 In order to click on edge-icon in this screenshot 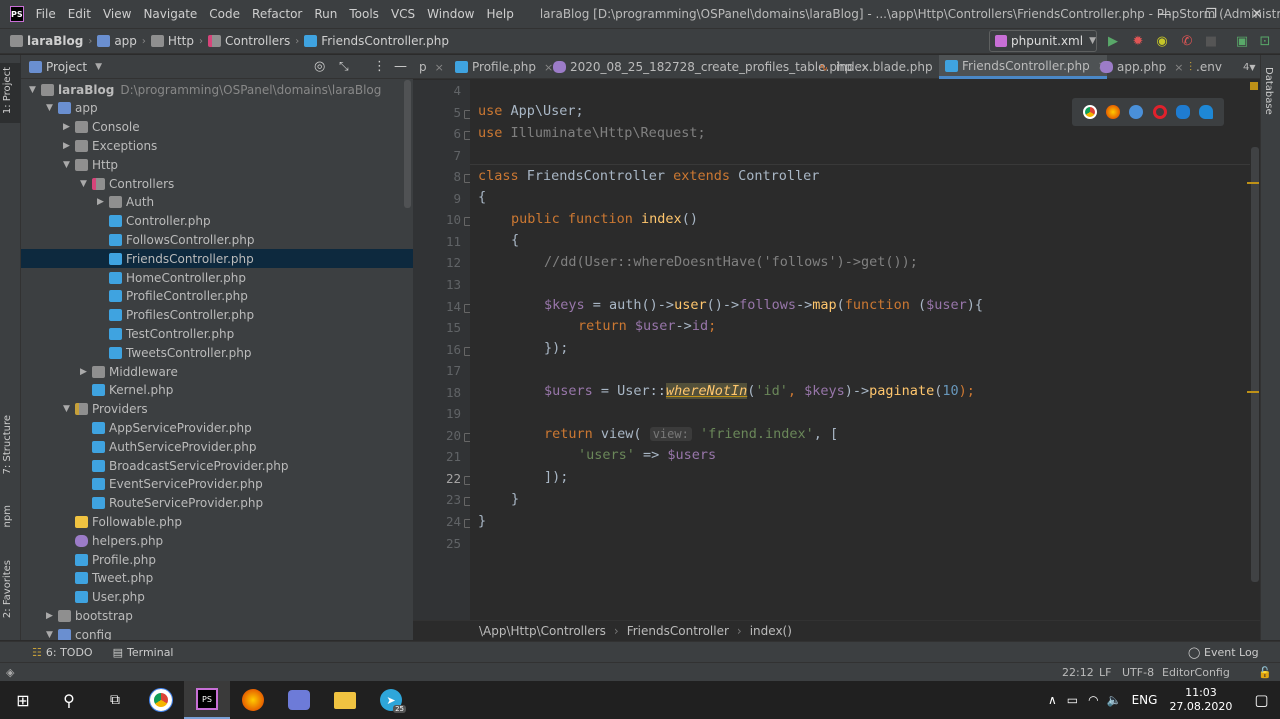, I will do `click(1206, 112)`.